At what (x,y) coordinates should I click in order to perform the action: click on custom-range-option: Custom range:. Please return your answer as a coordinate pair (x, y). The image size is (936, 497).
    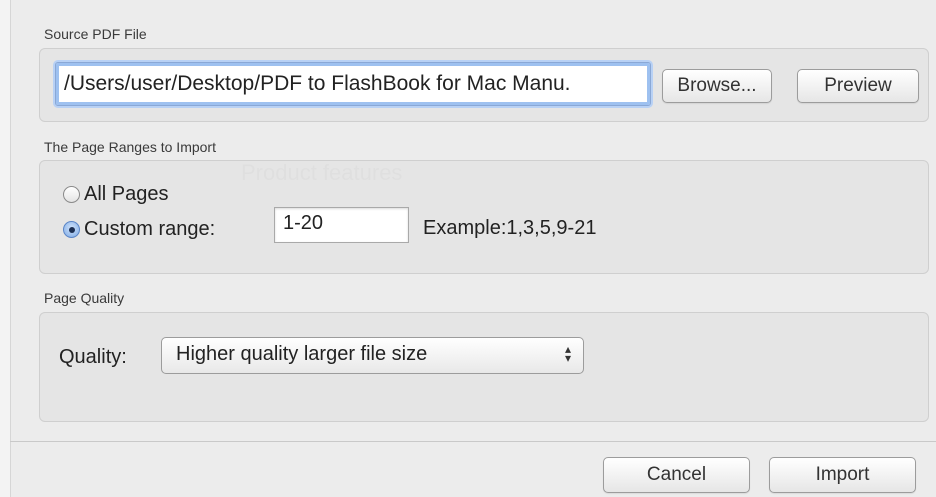
    Looking at the image, I should click on (139, 229).